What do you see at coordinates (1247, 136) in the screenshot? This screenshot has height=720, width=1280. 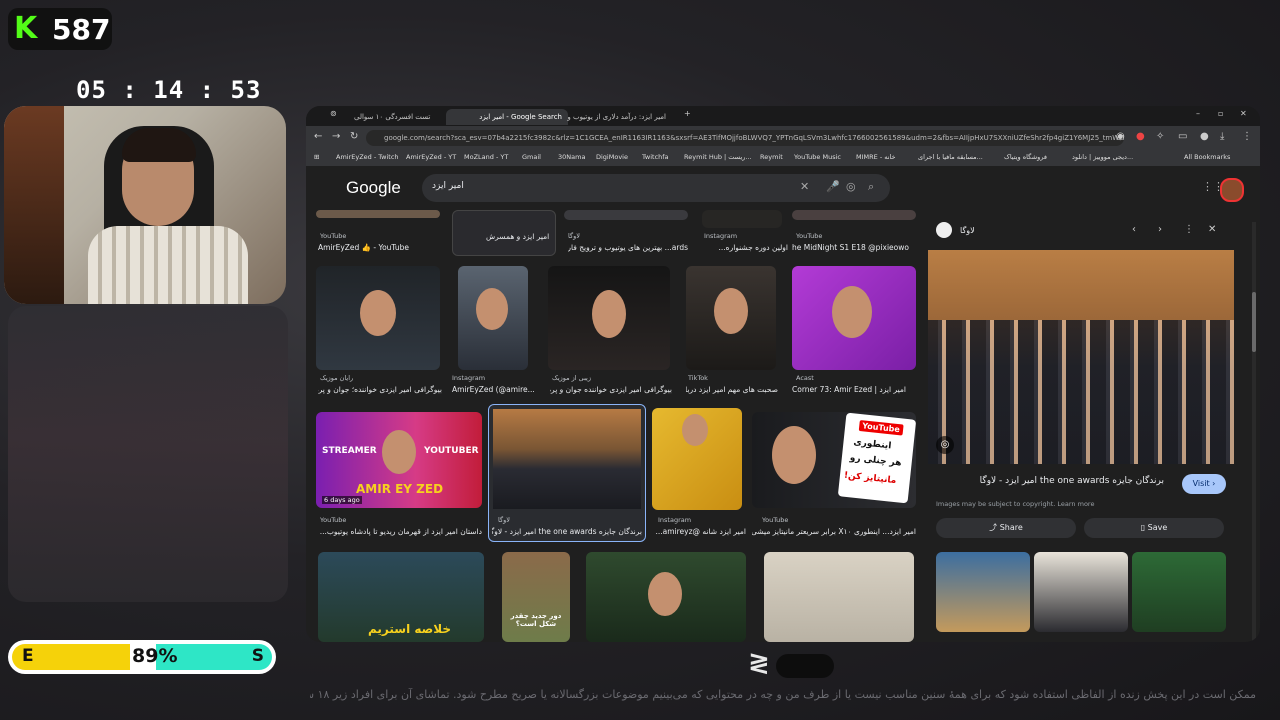 I see `menu-icon: ⋮` at bounding box center [1247, 136].